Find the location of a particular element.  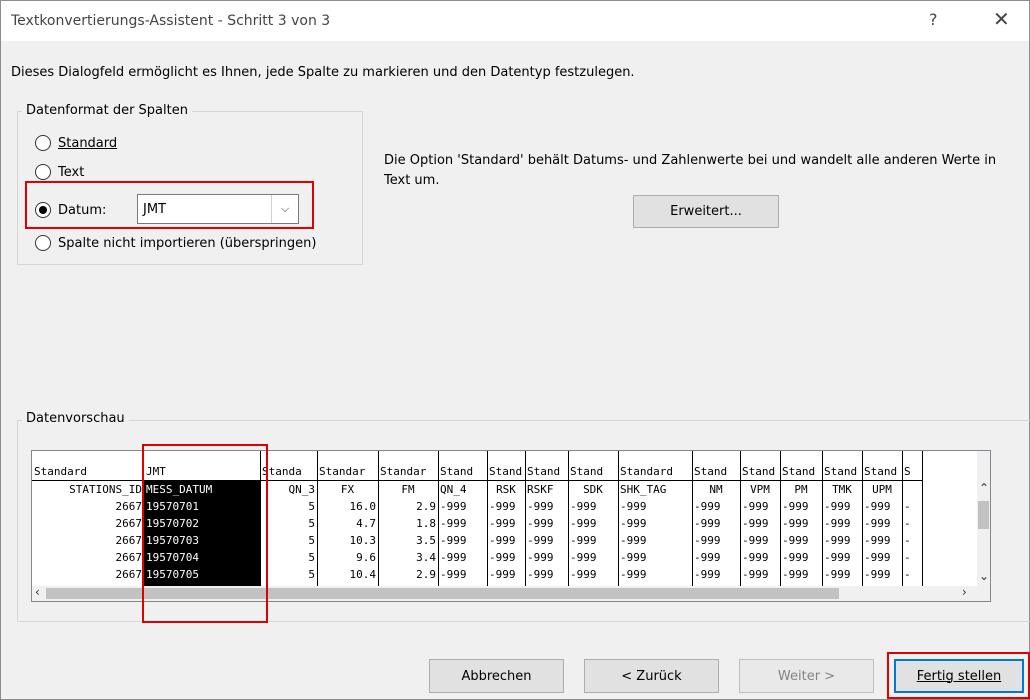

scroll-right-icon: › is located at coordinates (964, 592).